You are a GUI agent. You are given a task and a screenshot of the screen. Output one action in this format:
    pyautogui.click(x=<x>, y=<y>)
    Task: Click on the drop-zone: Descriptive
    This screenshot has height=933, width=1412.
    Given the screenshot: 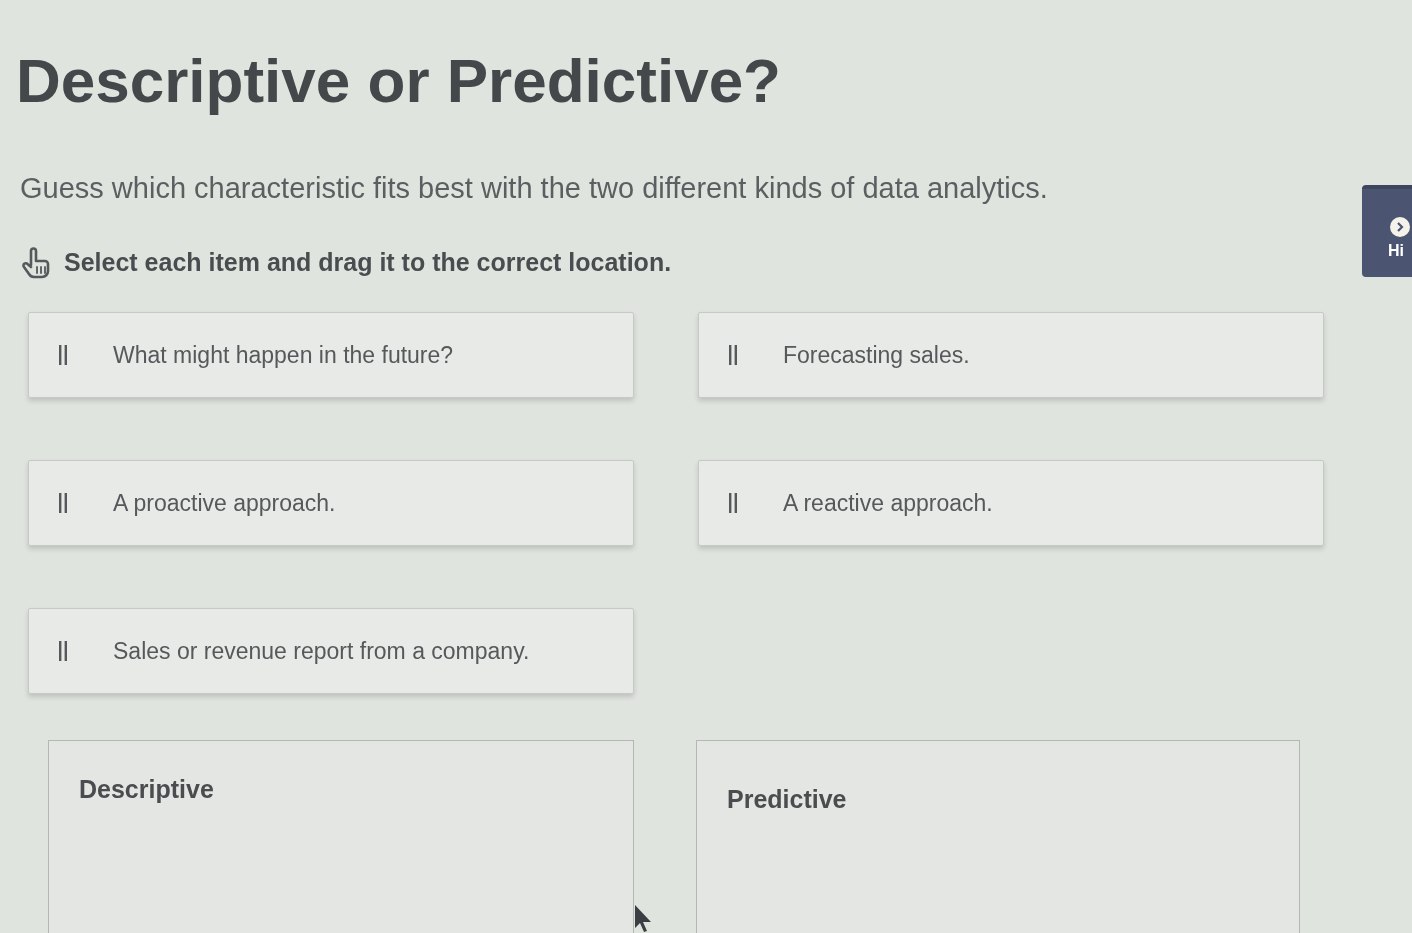 What is the action you would take?
    pyautogui.click(x=341, y=836)
    